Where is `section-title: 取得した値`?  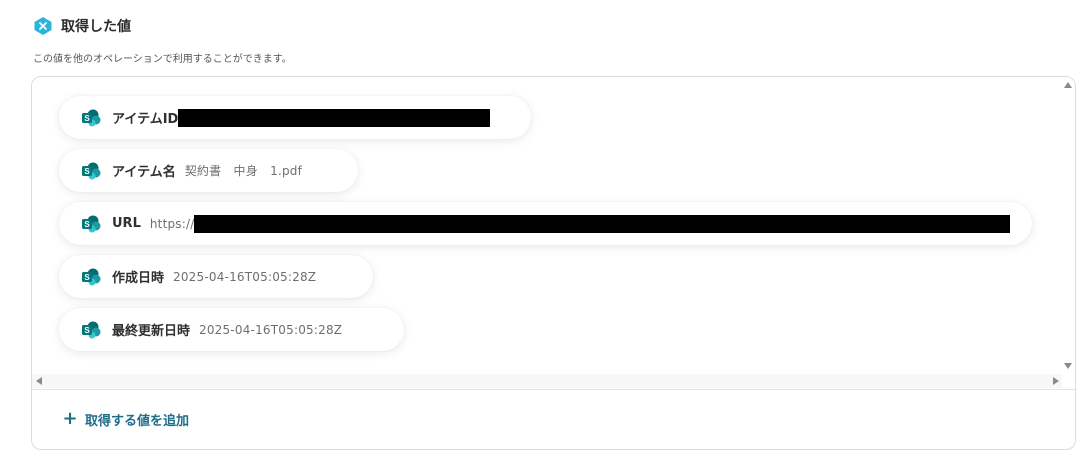 section-title: 取得した値 is located at coordinates (96, 27).